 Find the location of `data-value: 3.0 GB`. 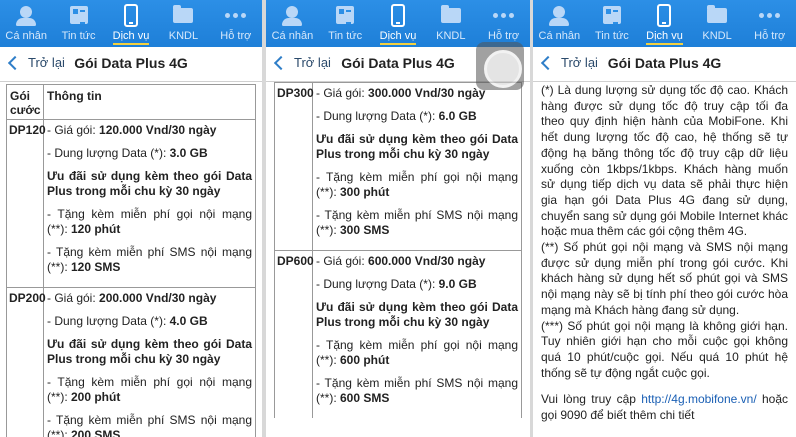

data-value: 3.0 GB is located at coordinates (188, 153).